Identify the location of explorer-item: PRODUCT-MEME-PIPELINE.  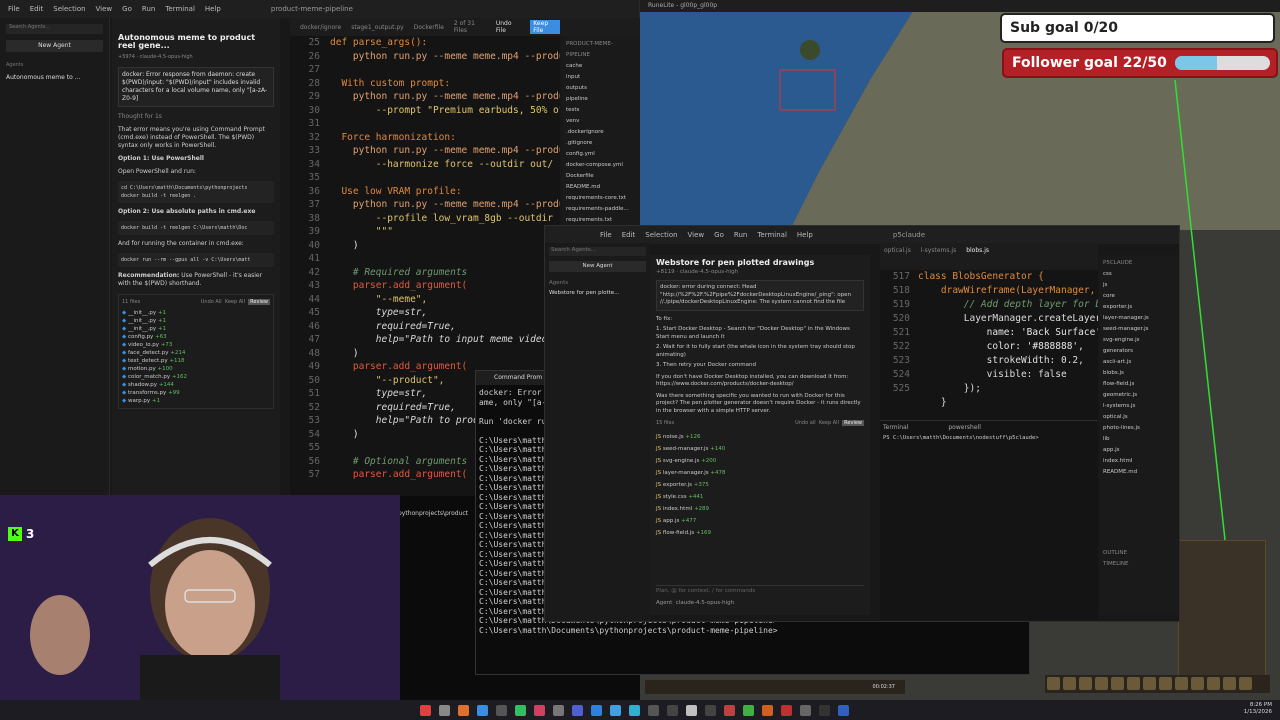
(601, 50).